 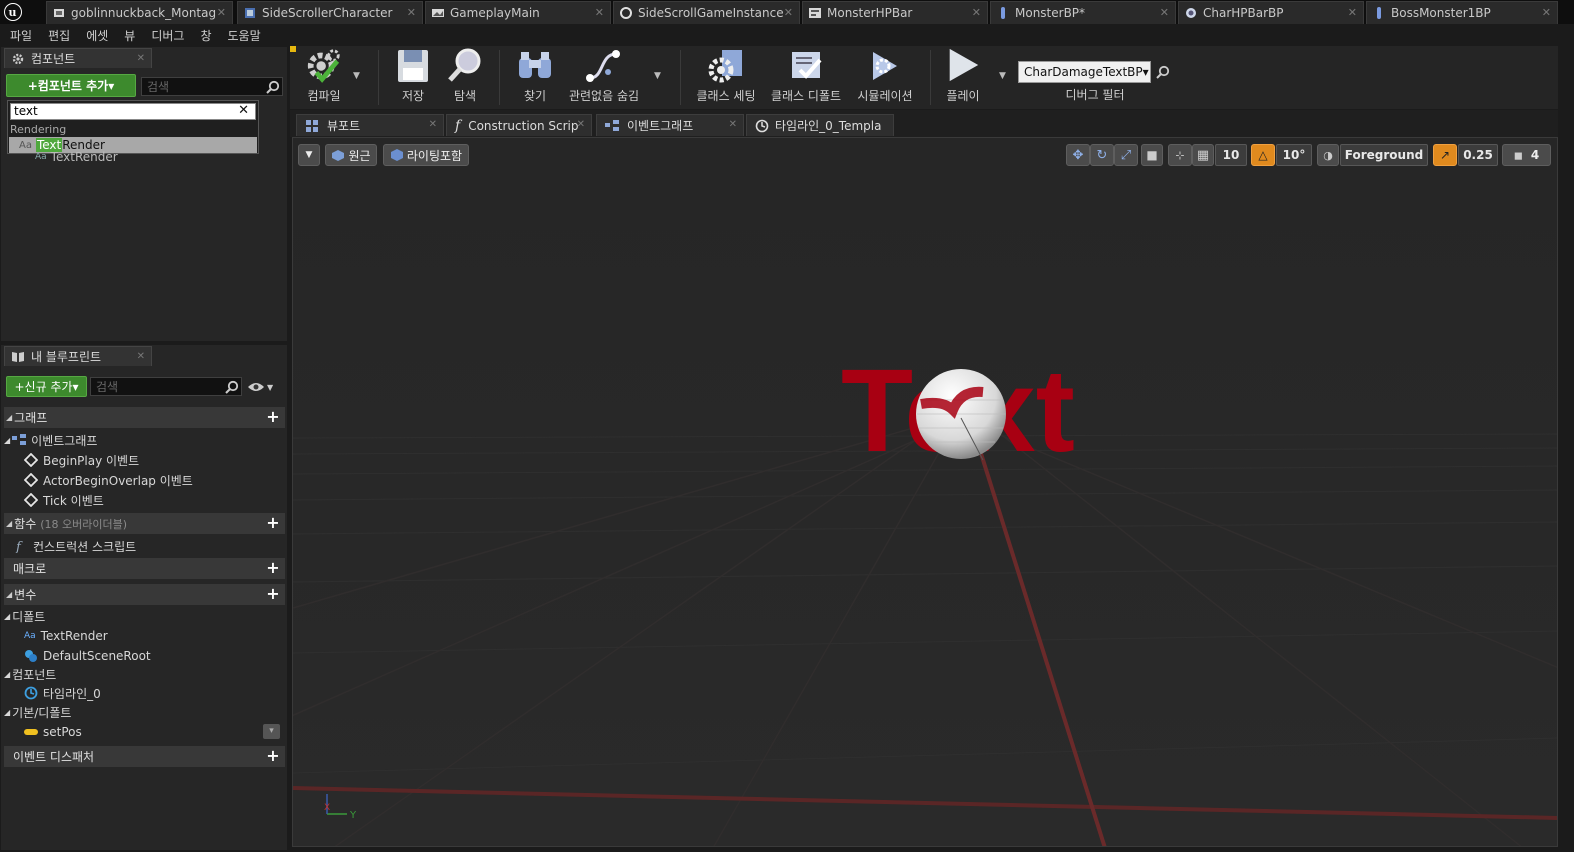 What do you see at coordinates (76, 157) in the screenshot?
I see `tree-item-textrender: Aa TextRender` at bounding box center [76, 157].